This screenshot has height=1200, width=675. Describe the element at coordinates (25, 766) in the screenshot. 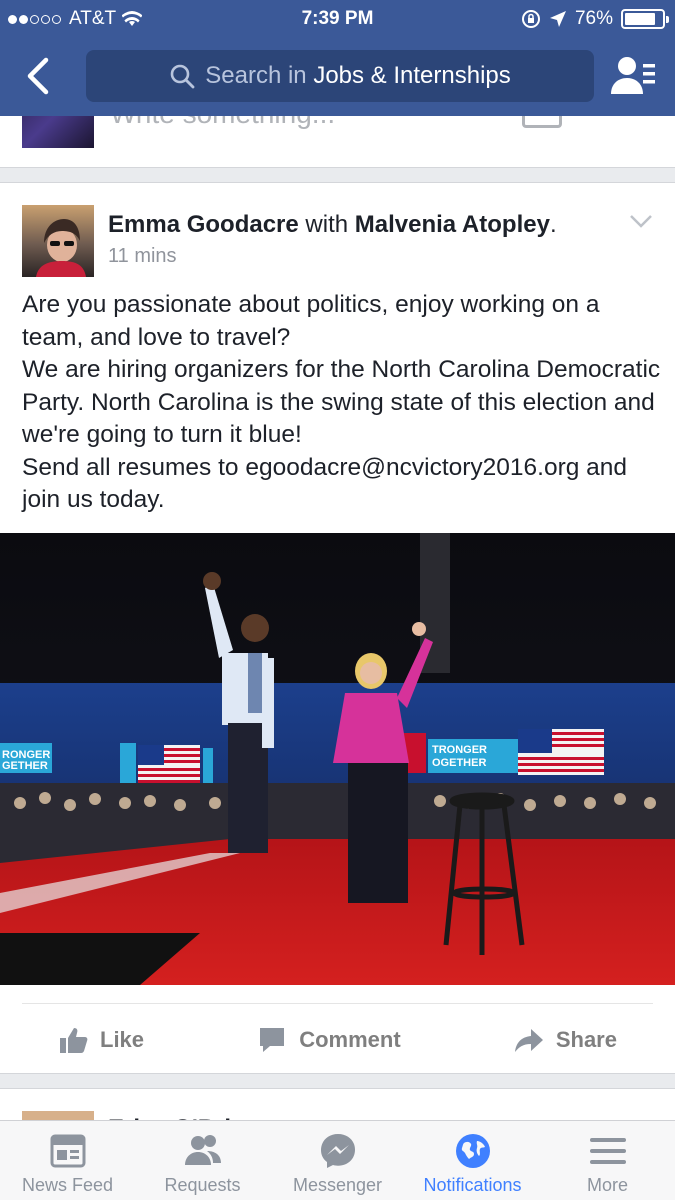

I see `svg-text: GETHER` at that location.